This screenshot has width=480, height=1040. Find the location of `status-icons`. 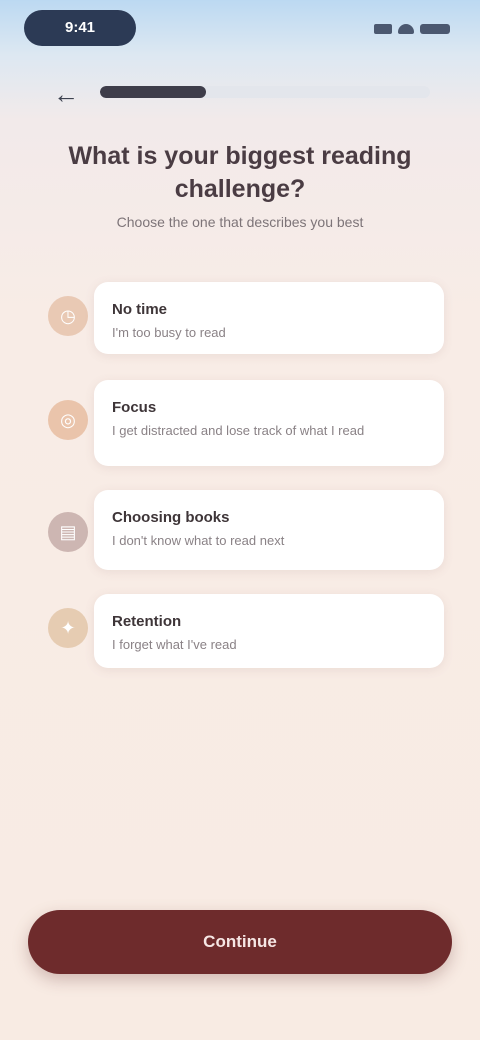

status-icons is located at coordinates (412, 29).